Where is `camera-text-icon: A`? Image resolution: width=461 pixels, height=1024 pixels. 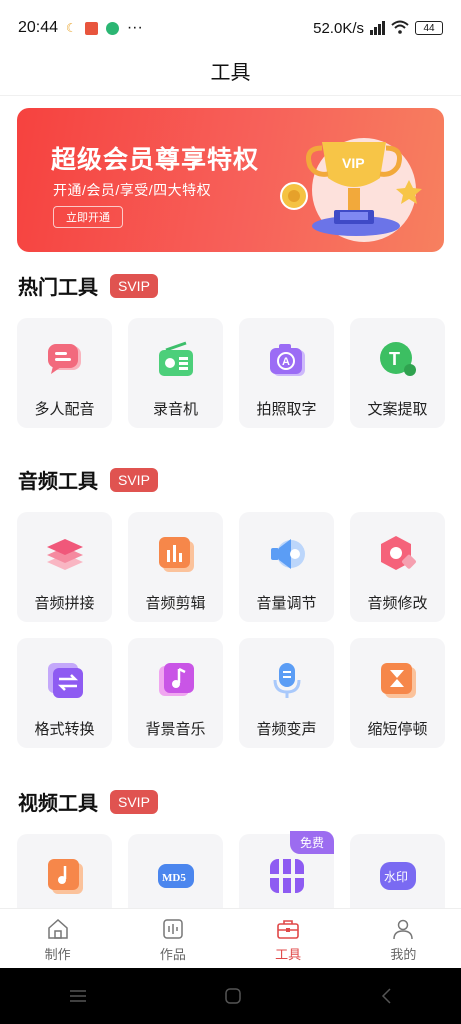 camera-text-icon: A is located at coordinates (287, 360).